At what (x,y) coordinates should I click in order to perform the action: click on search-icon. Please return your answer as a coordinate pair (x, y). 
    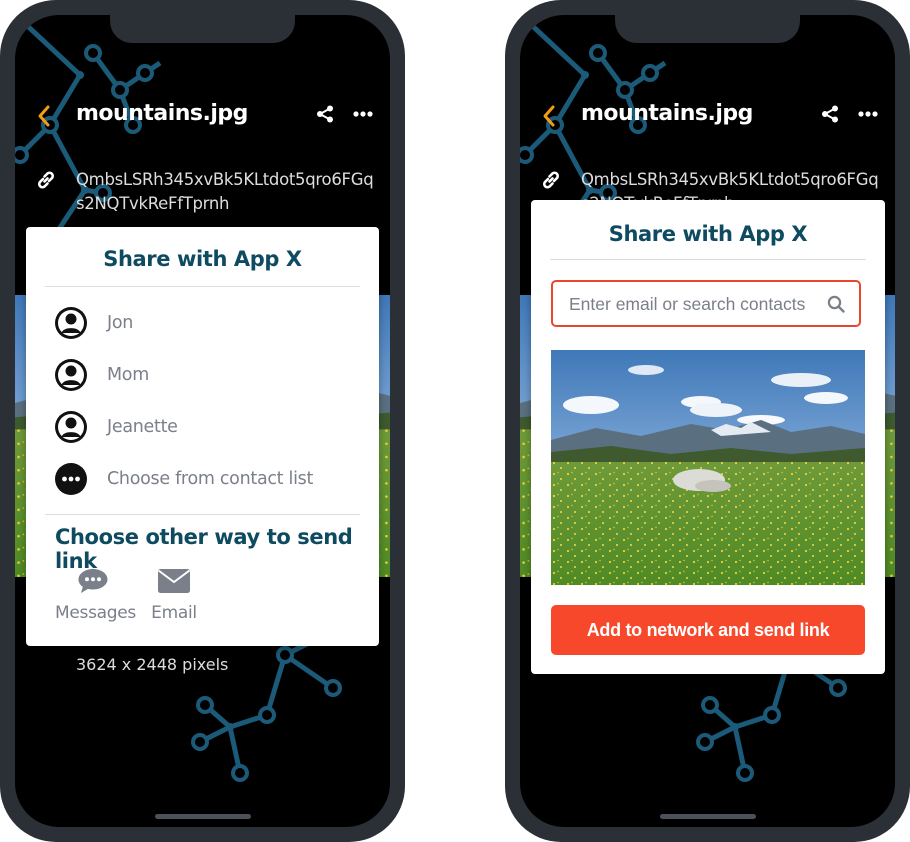
    Looking at the image, I should click on (836, 304).